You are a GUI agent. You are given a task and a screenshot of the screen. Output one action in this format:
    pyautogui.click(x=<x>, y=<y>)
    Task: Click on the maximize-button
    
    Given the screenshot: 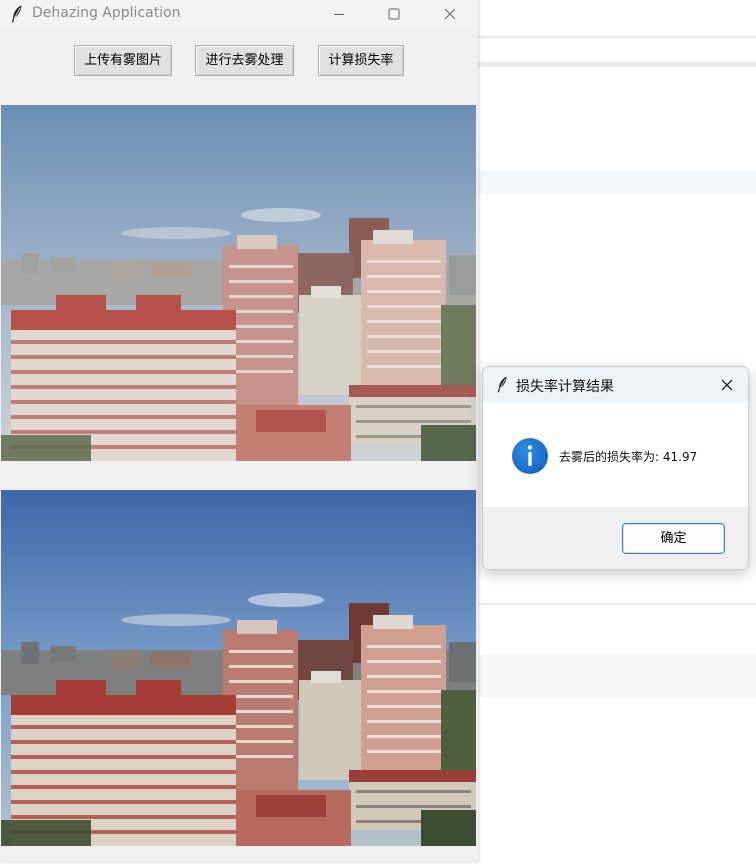 What is the action you would take?
    pyautogui.click(x=394, y=14)
    